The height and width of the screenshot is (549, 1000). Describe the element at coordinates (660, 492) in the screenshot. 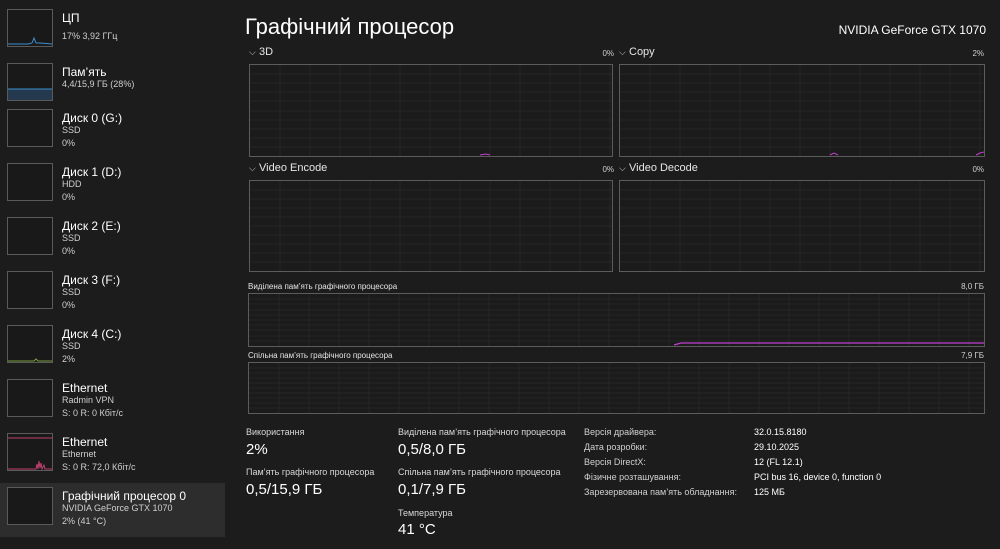

I see `reserved-memory-label: Зарезервована пам’ять обладнання:` at that location.